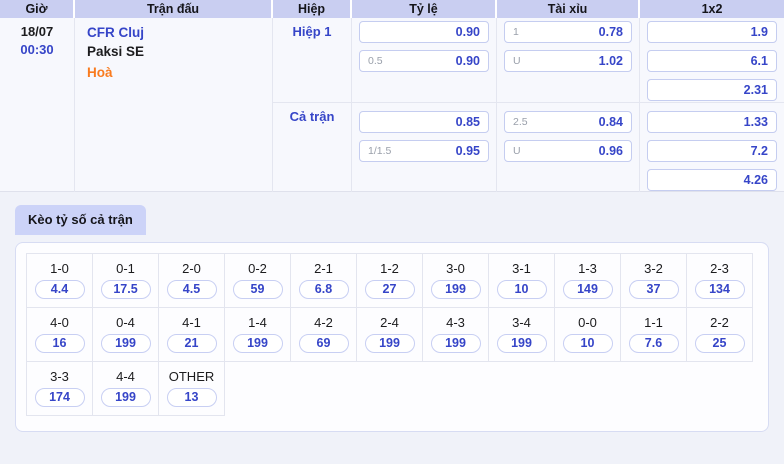  Describe the element at coordinates (587, 289) in the screenshot. I see `score-odds-button: 149` at that location.